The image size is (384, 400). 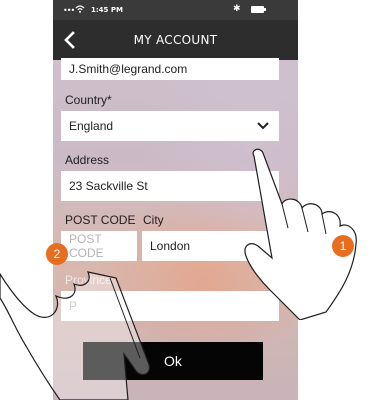 What do you see at coordinates (100, 220) in the screenshot?
I see `postcode-label: POST CODE` at bounding box center [100, 220].